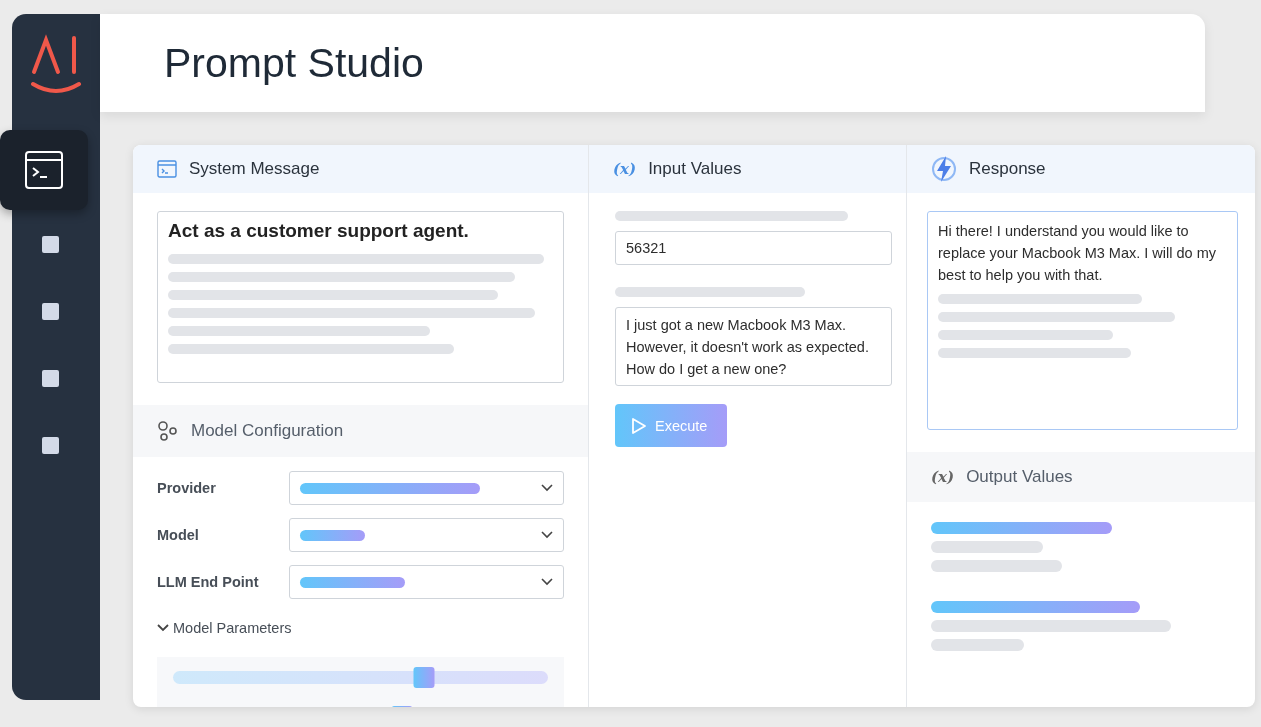 Image resolution: width=1261 pixels, height=727 pixels. What do you see at coordinates (1077, 253) in the screenshot?
I see `response-text: Hi there! I understand you would like to replace your Macbook M3 Max. I will do my best to help you with that.` at bounding box center [1077, 253].